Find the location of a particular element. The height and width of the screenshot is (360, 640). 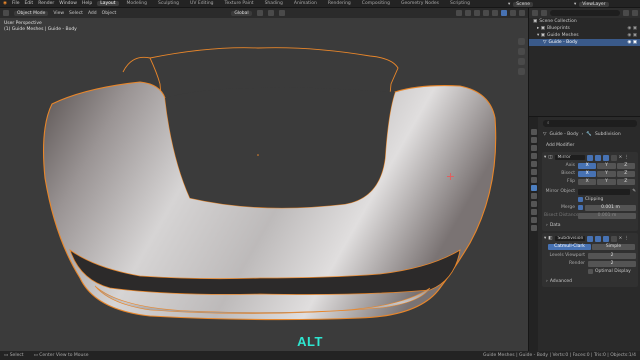

header-menu-object: Object is located at coordinates (109, 13).